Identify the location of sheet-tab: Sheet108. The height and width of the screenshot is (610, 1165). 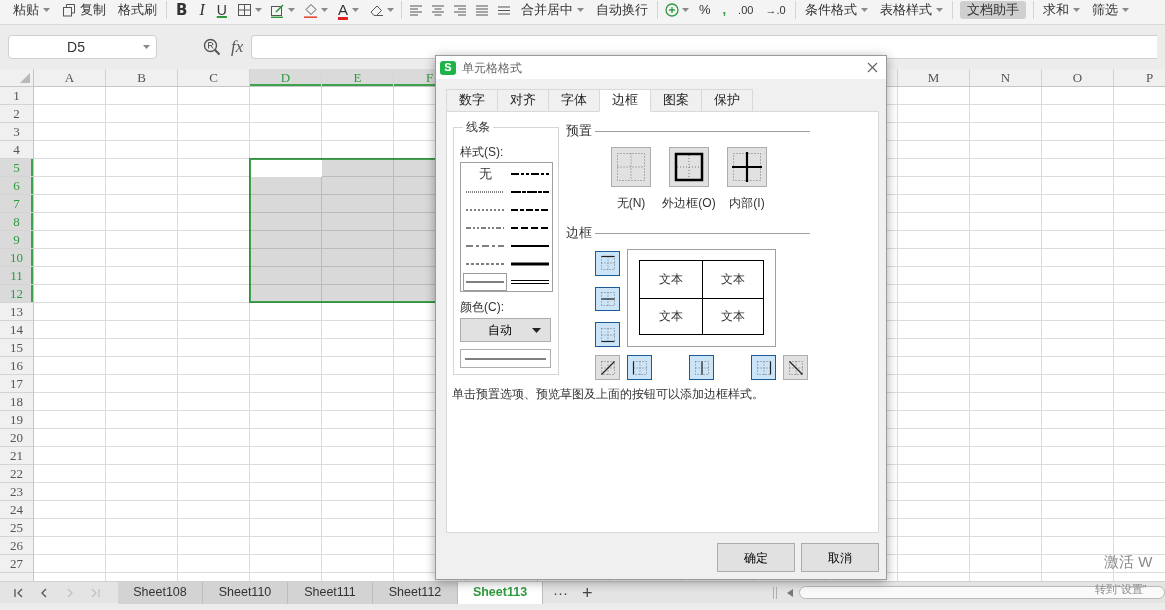
(160, 592).